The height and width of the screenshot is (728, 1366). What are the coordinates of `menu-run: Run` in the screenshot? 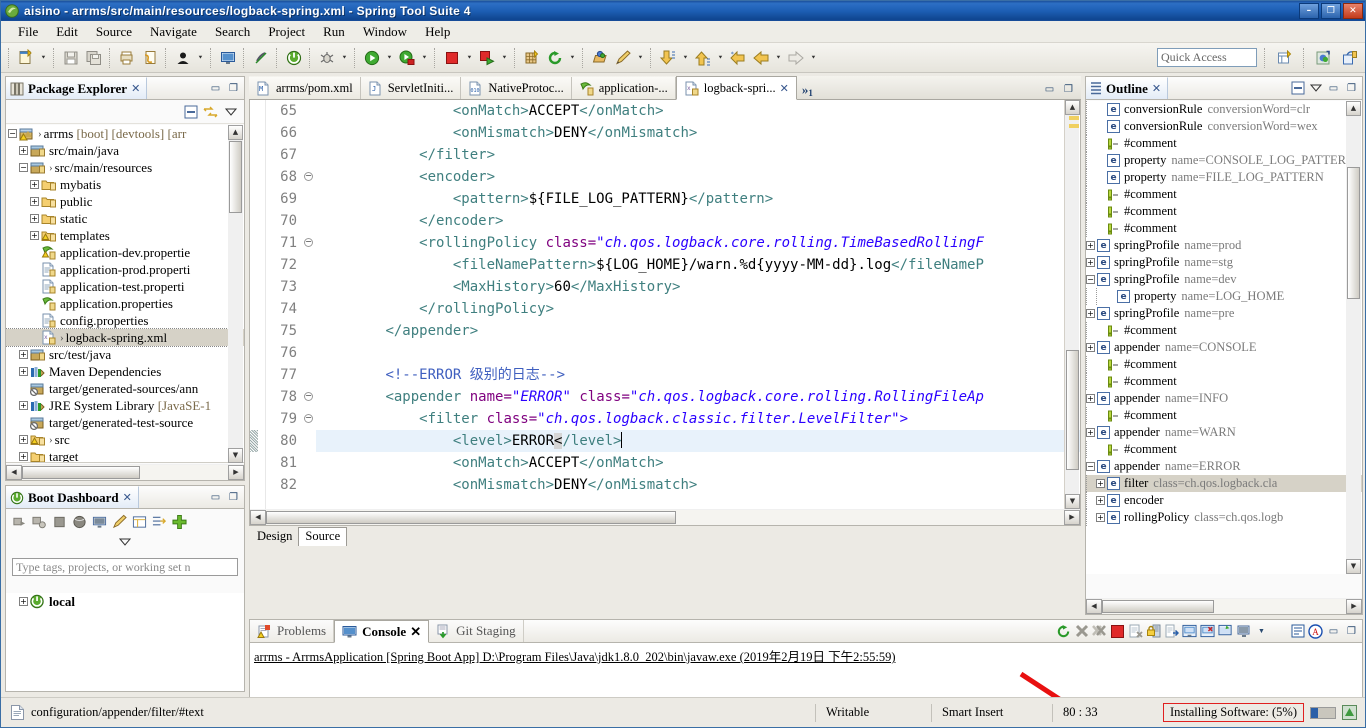 It's located at (334, 32).